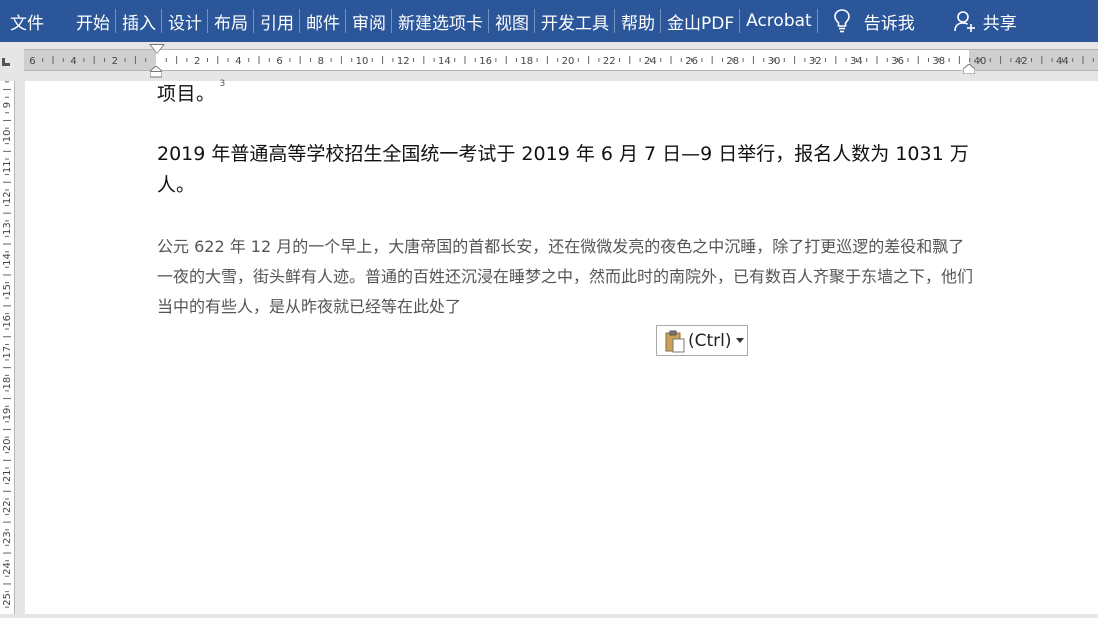  I want to click on vertical-ruler-number: 20, so click(7, 445).